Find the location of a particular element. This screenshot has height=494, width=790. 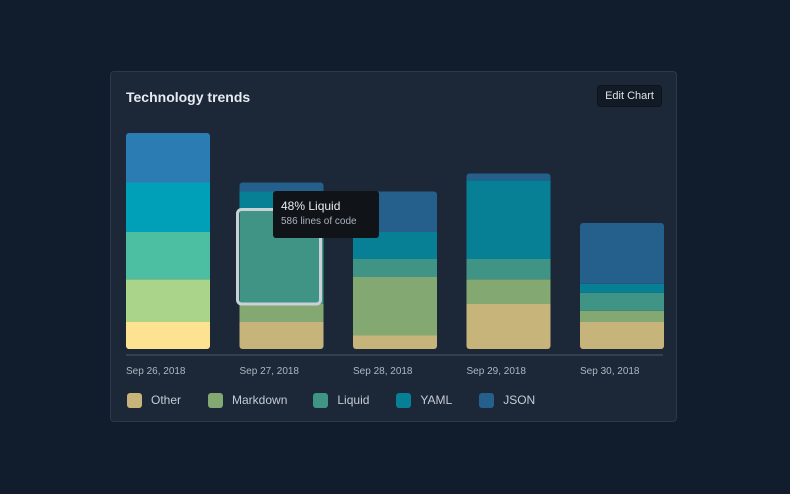

tooltip-subtitle: 586 lines of code is located at coordinates (319, 221).